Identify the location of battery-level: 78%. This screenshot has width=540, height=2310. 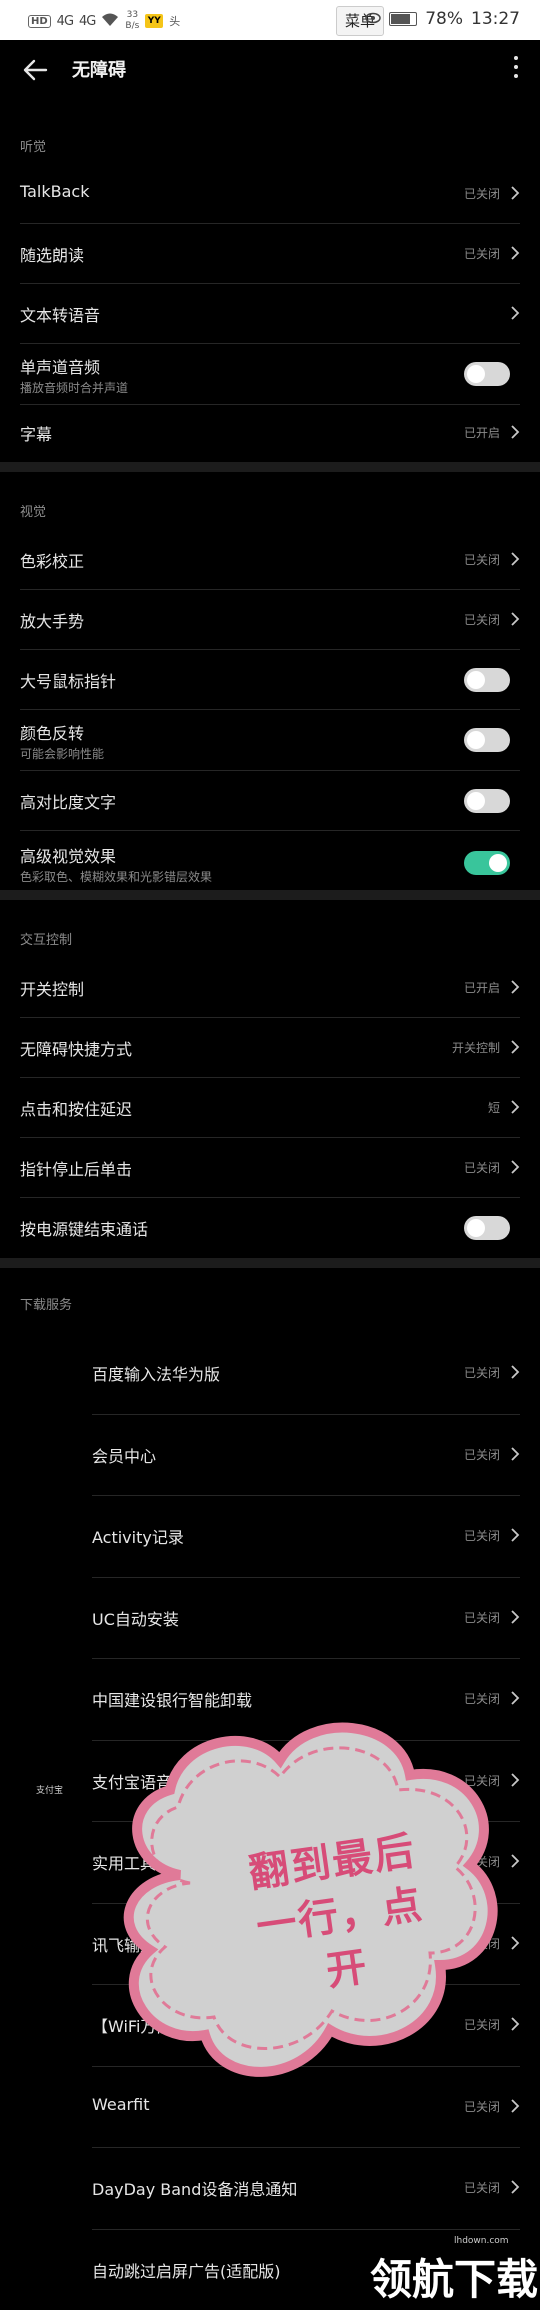
(444, 19).